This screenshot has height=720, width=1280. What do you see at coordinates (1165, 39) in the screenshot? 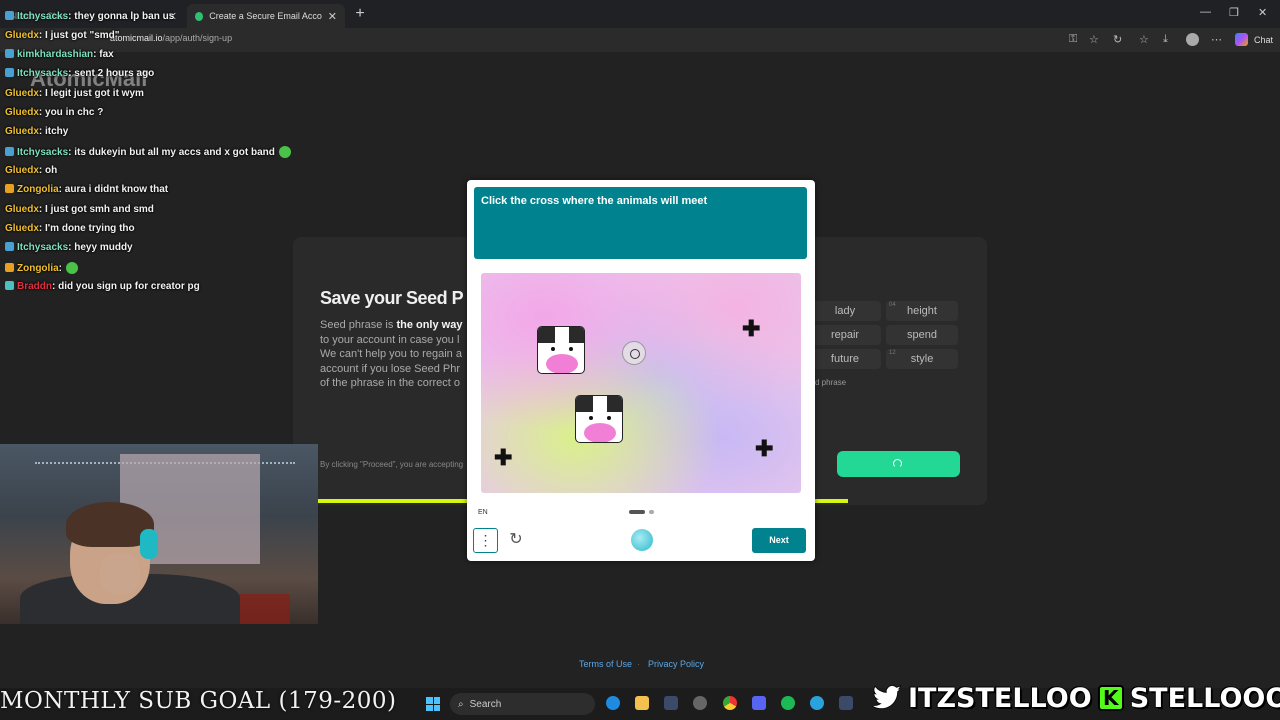
I see `download-icon: ⤓` at bounding box center [1165, 39].